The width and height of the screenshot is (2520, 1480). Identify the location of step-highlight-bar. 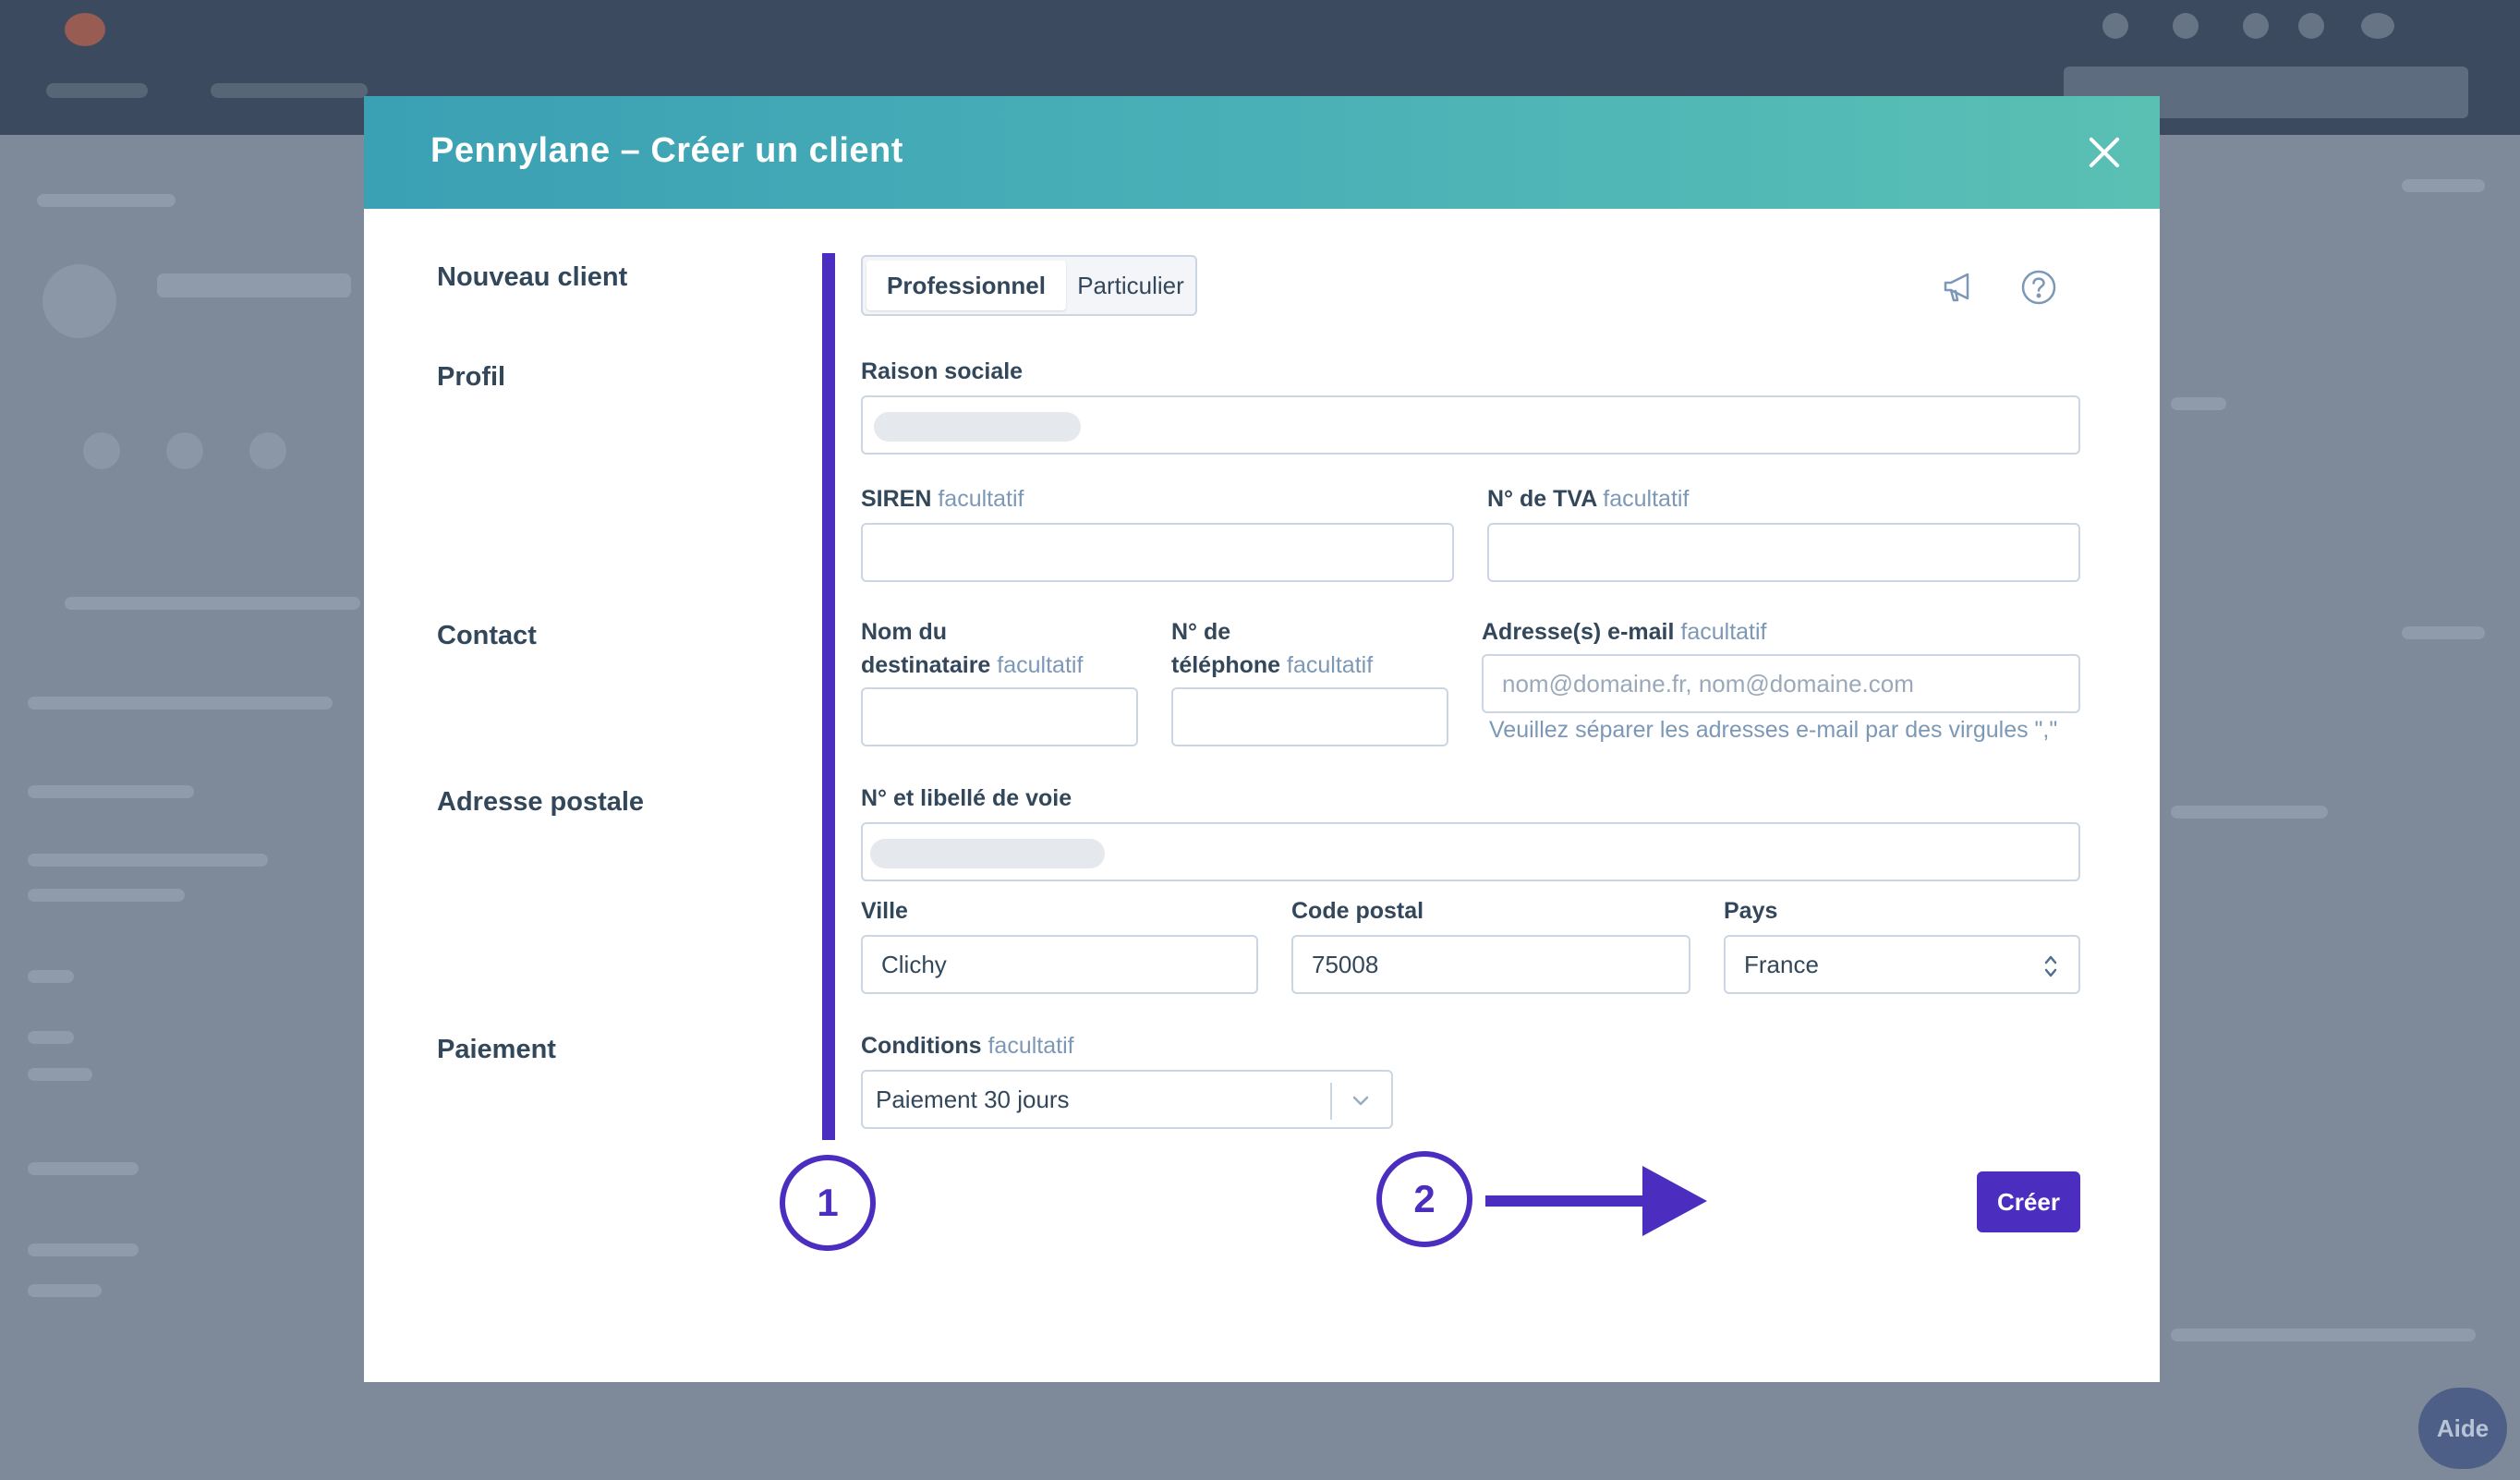
(828, 696).